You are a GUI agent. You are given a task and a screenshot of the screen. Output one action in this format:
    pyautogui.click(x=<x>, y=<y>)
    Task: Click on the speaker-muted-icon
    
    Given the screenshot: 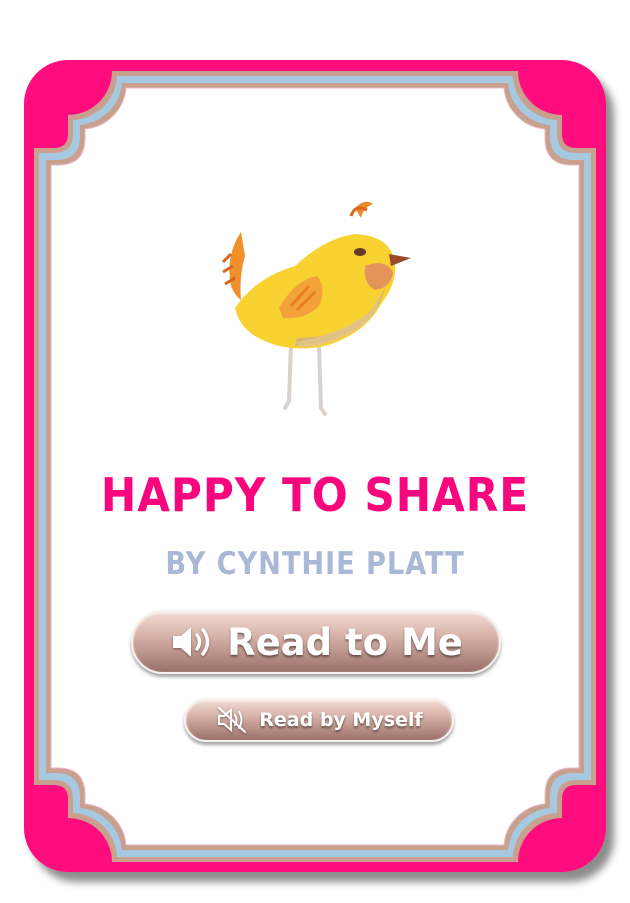 What is the action you would take?
    pyautogui.click(x=232, y=720)
    